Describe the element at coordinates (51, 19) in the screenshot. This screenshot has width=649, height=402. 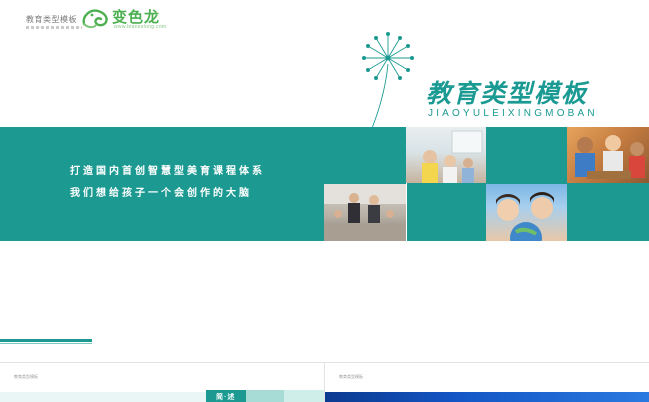
I see `left-logo-text: 教育类型模板` at that location.